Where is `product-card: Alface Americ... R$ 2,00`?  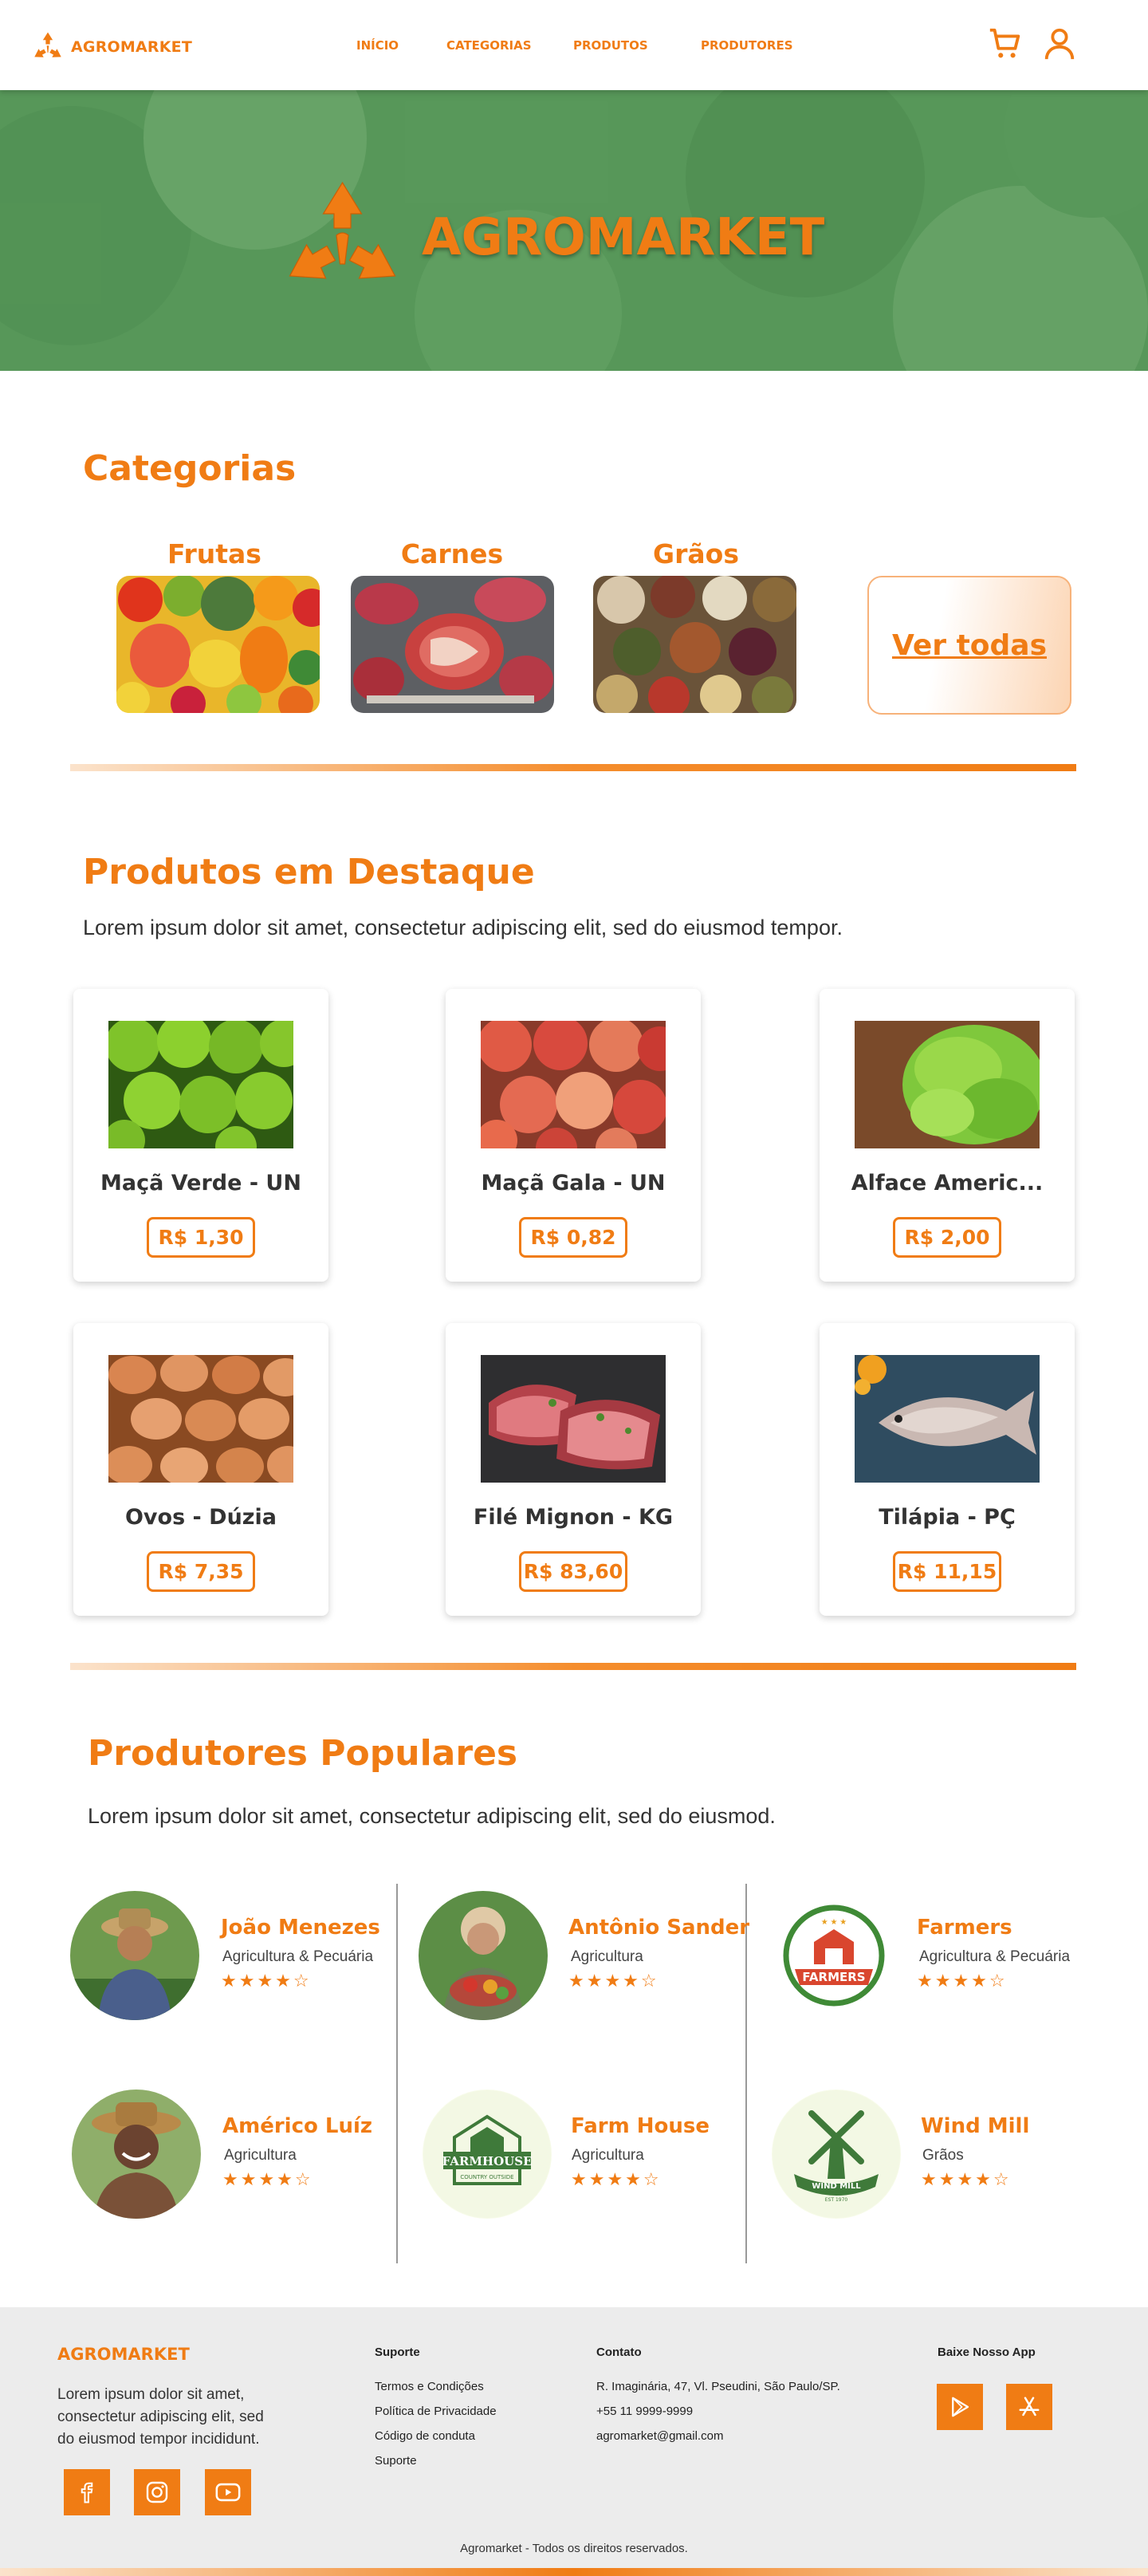
product-card: Alface Americ... R$ 2,00 is located at coordinates (947, 1135).